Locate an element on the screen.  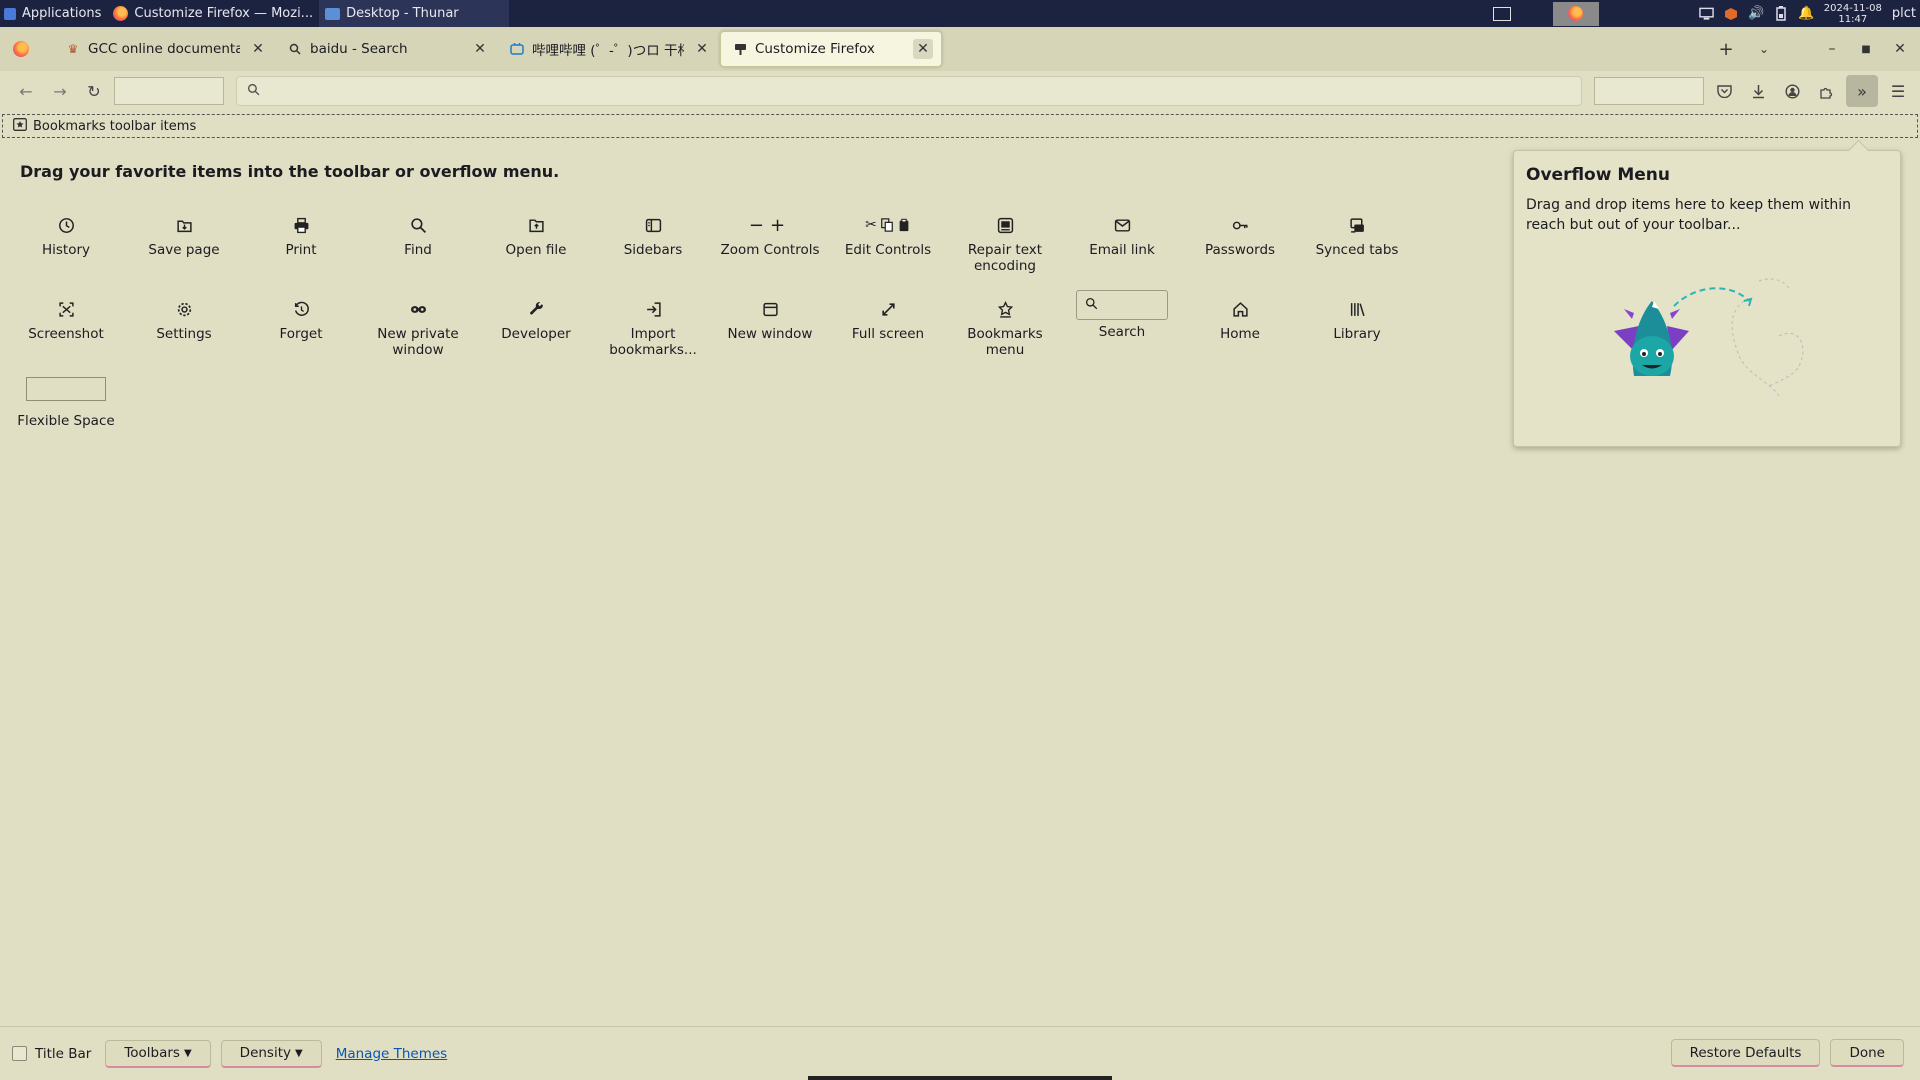
palette-item-home: Home is located at coordinates (1240, 319).